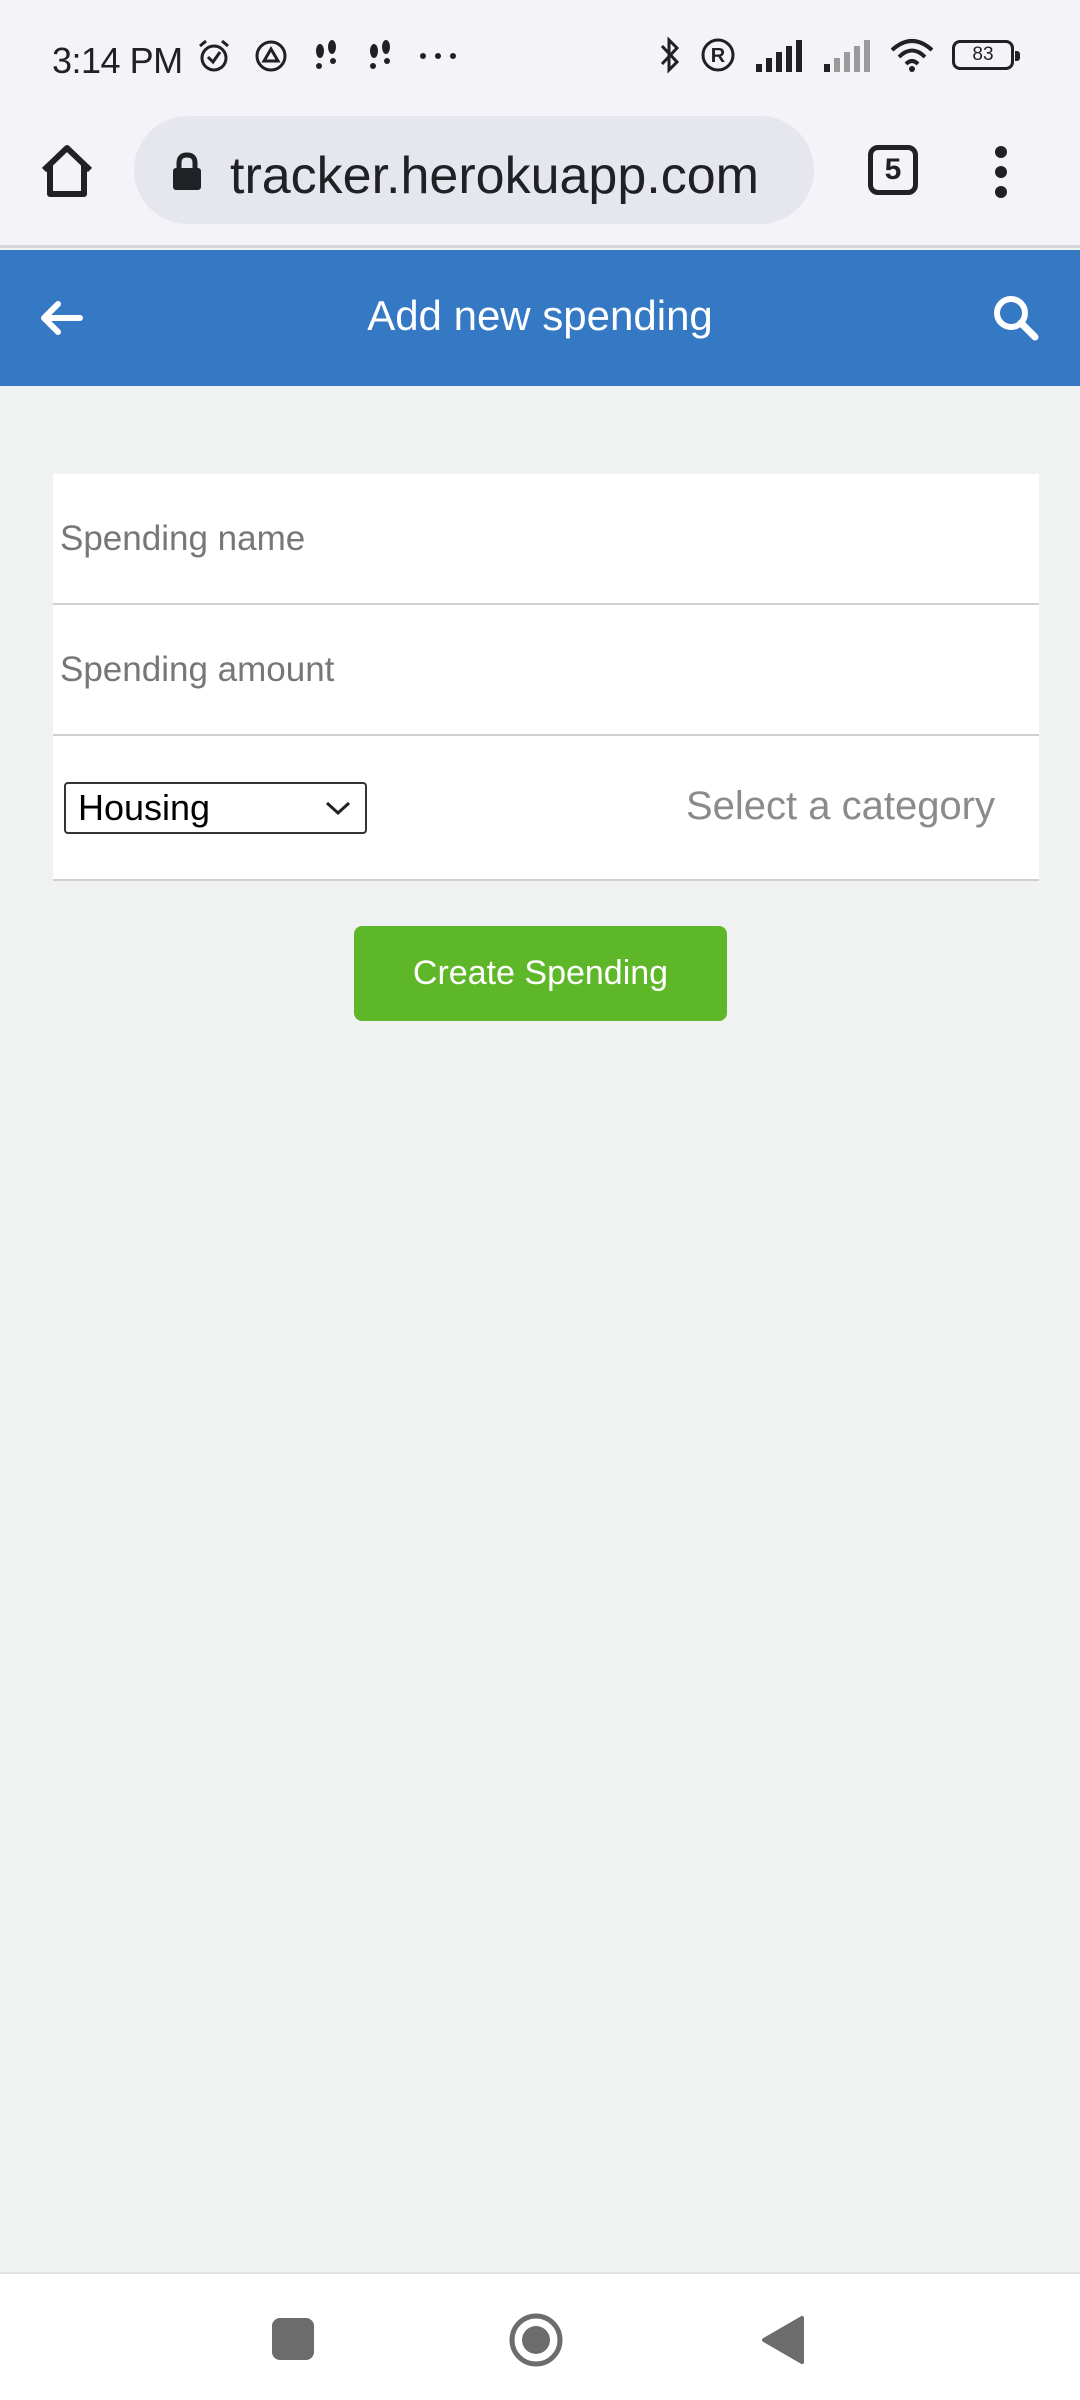  I want to click on system-nav-bar, so click(540, 2336).